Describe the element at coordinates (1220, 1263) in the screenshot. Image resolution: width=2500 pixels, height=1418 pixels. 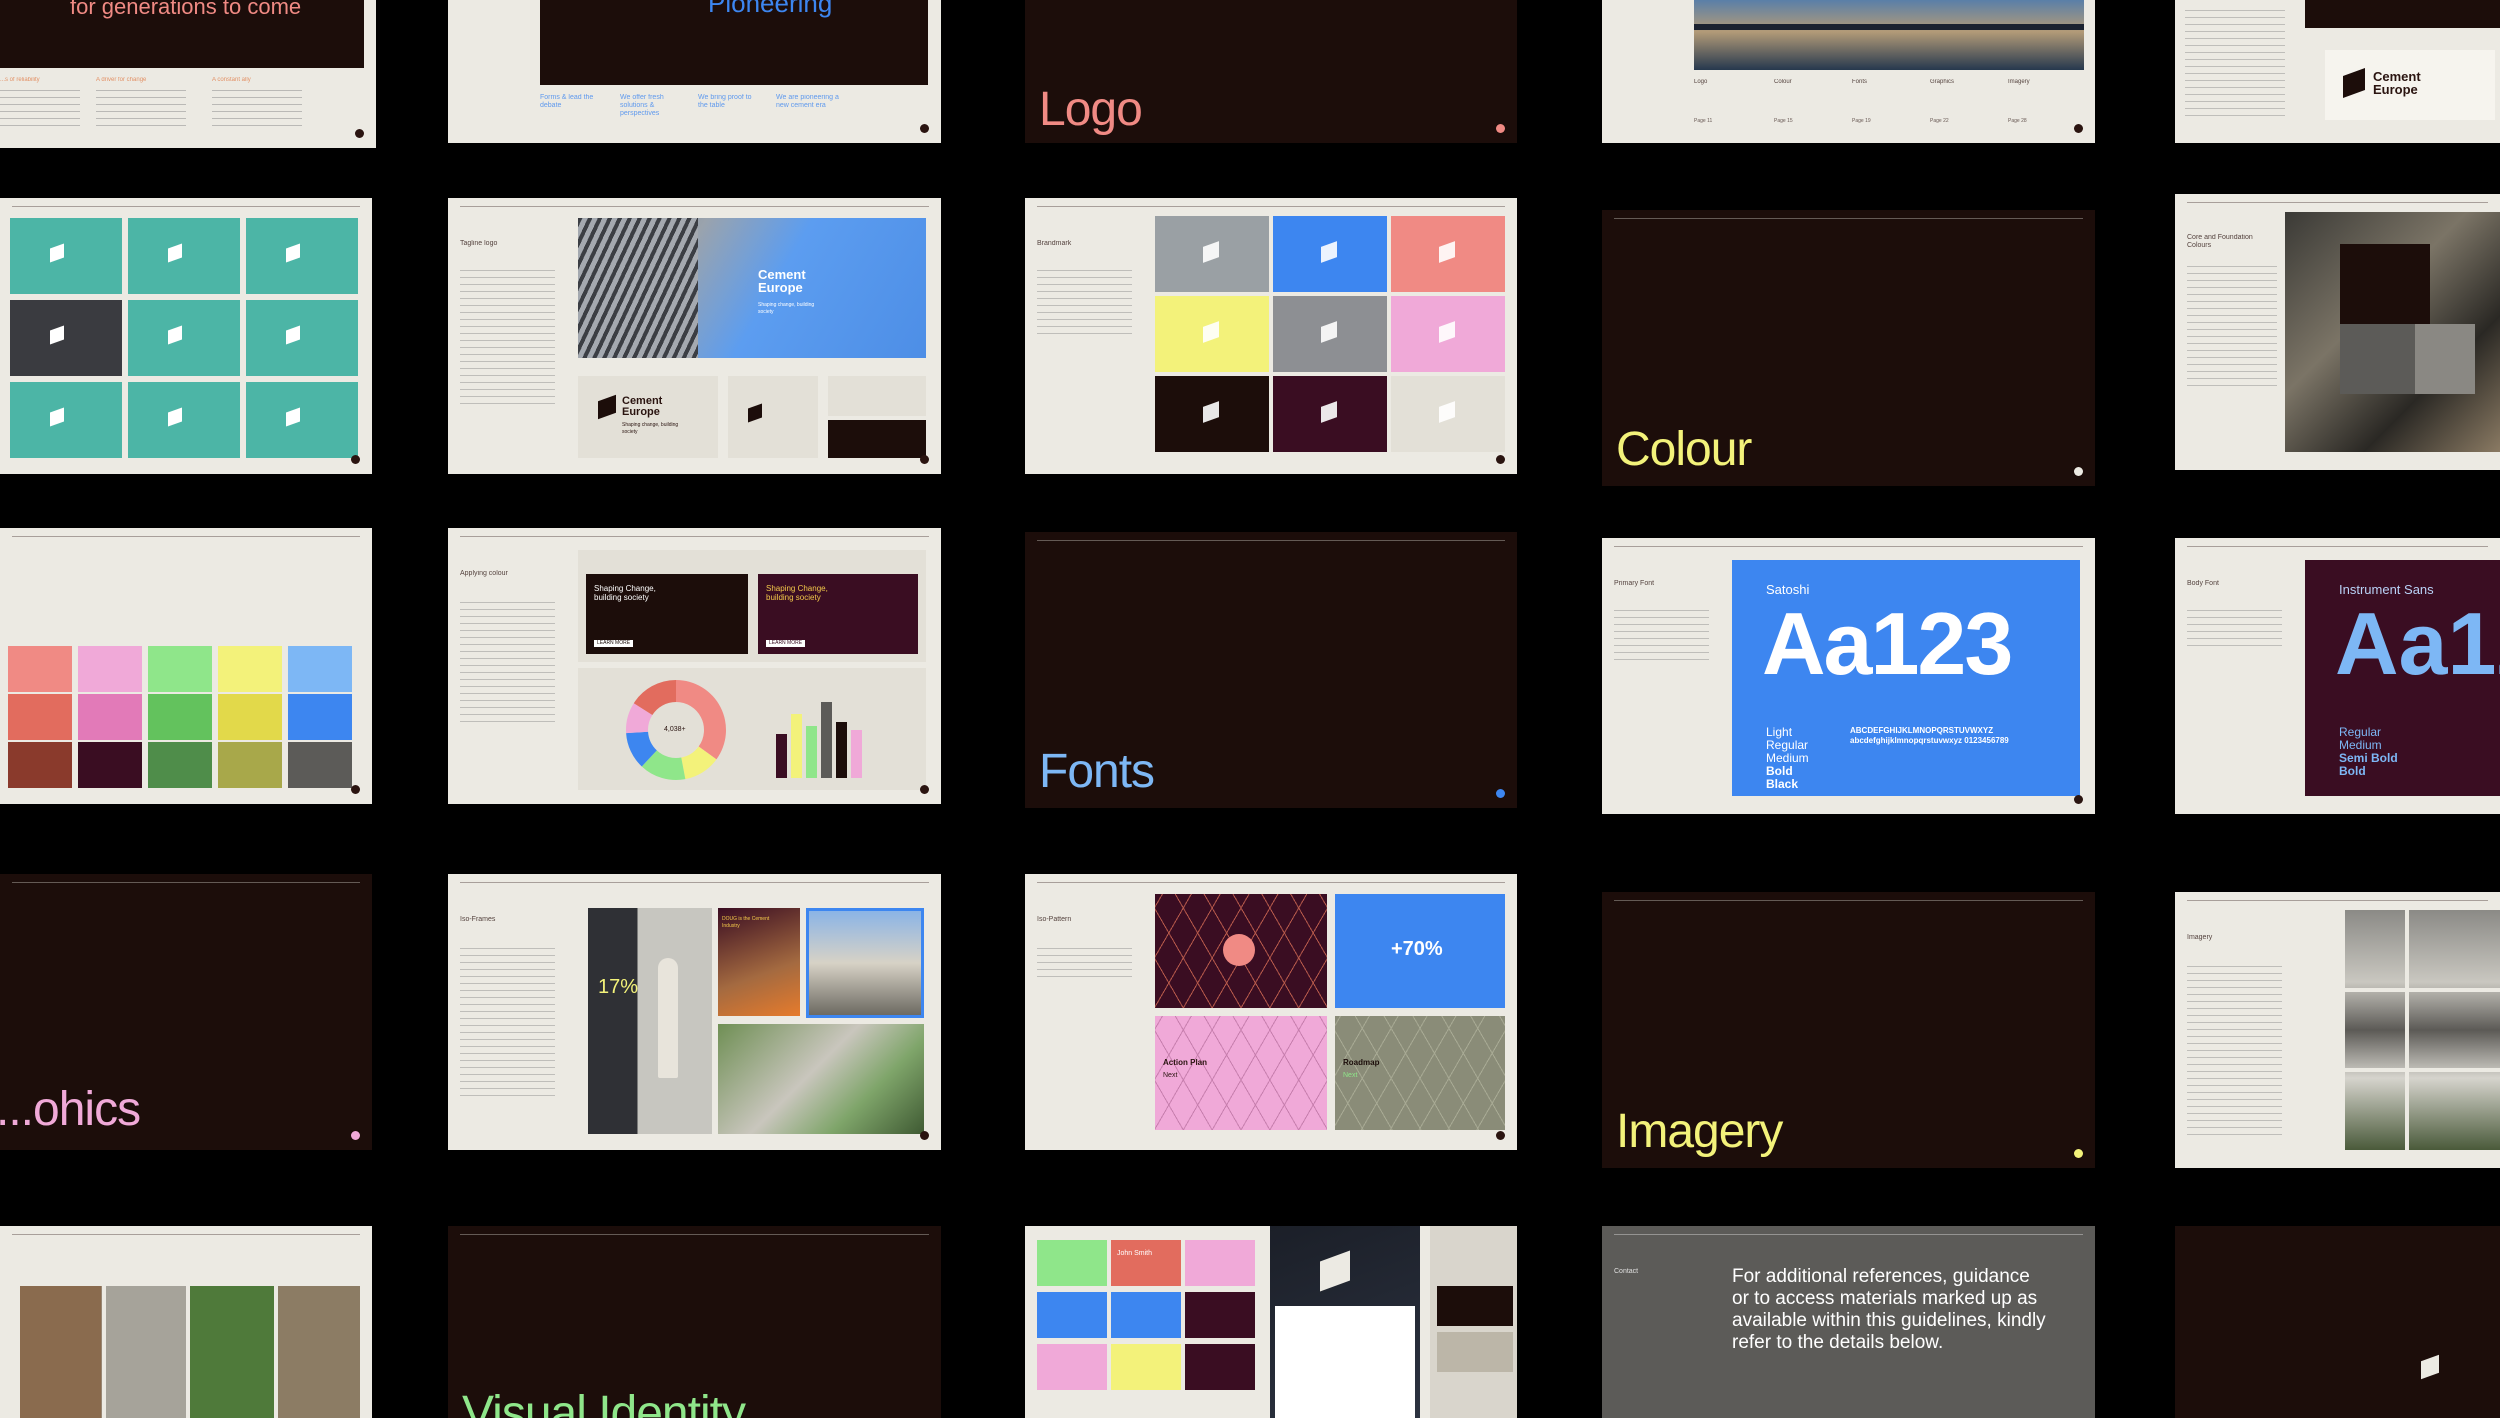
I see `business-card` at that location.